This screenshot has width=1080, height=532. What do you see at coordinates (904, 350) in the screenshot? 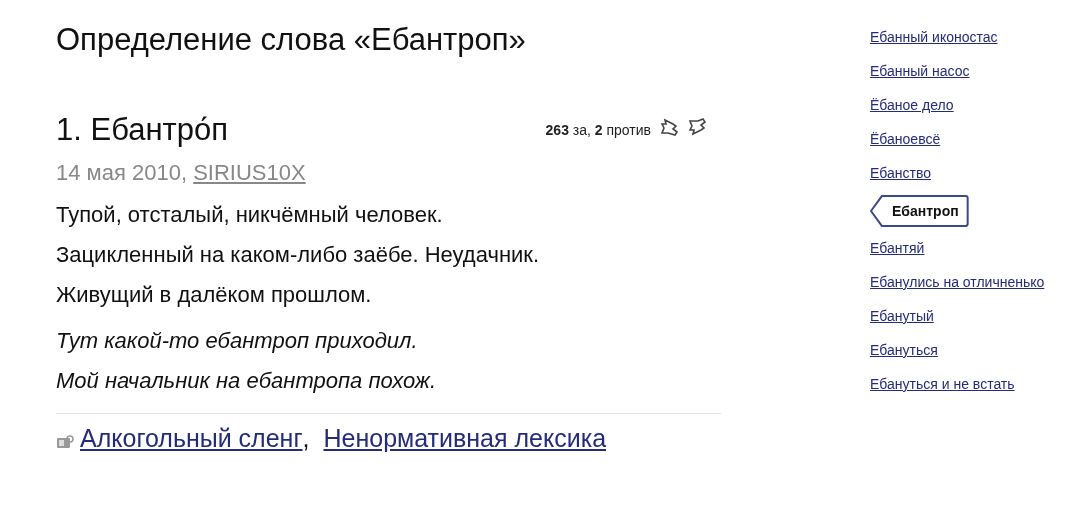
I see `sidebar-link: Ебануться` at bounding box center [904, 350].